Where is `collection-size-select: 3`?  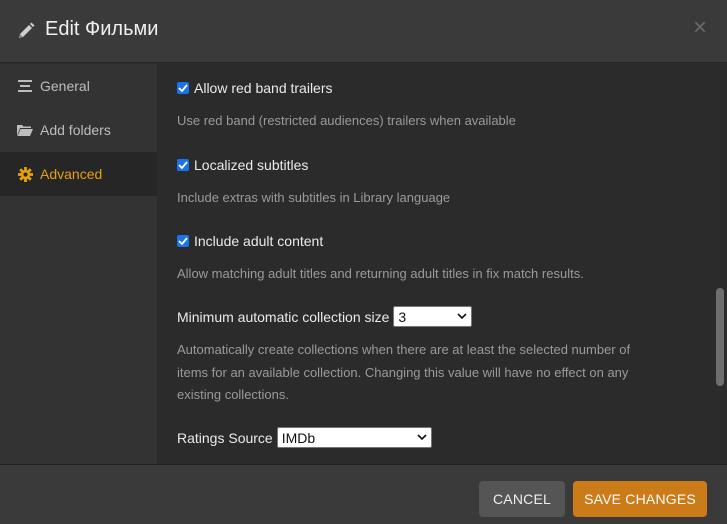
collection-size-select: 3 is located at coordinates (433, 316).